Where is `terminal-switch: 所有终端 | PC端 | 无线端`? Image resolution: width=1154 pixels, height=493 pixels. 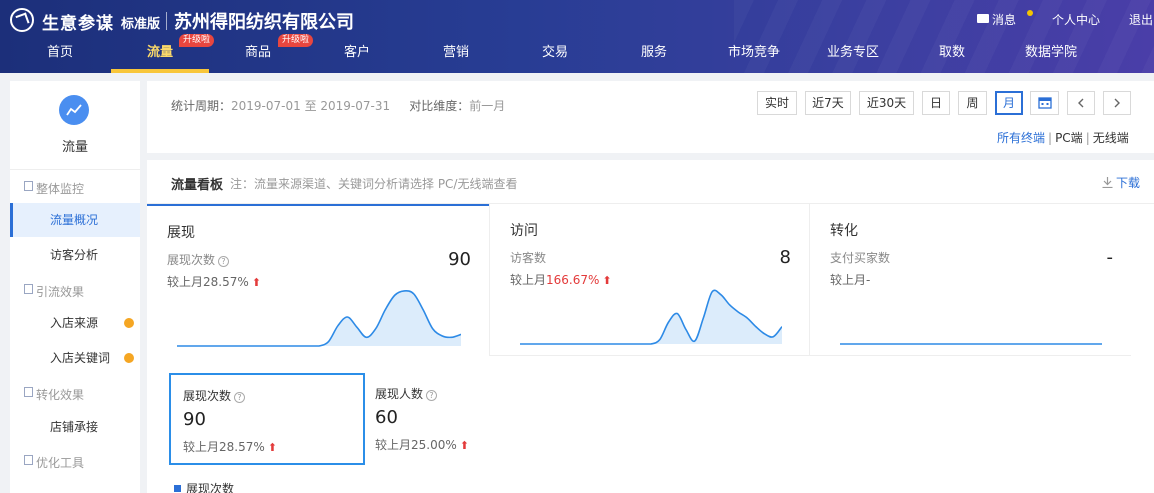 terminal-switch: 所有终端 | PC端 | 无线端 is located at coordinates (1063, 138).